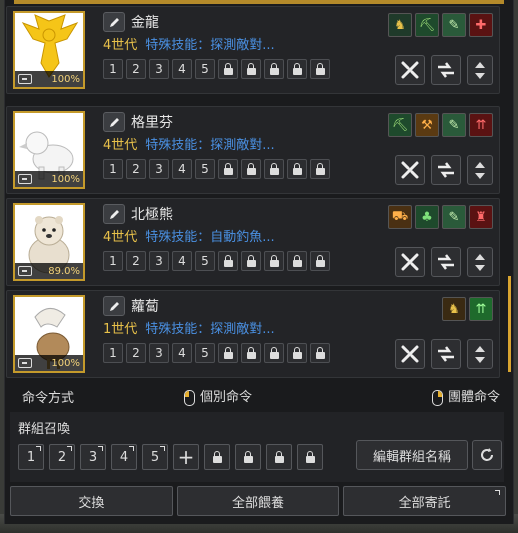 The image size is (518, 533). I want to click on swap-arrows-icon, so click(446, 354).